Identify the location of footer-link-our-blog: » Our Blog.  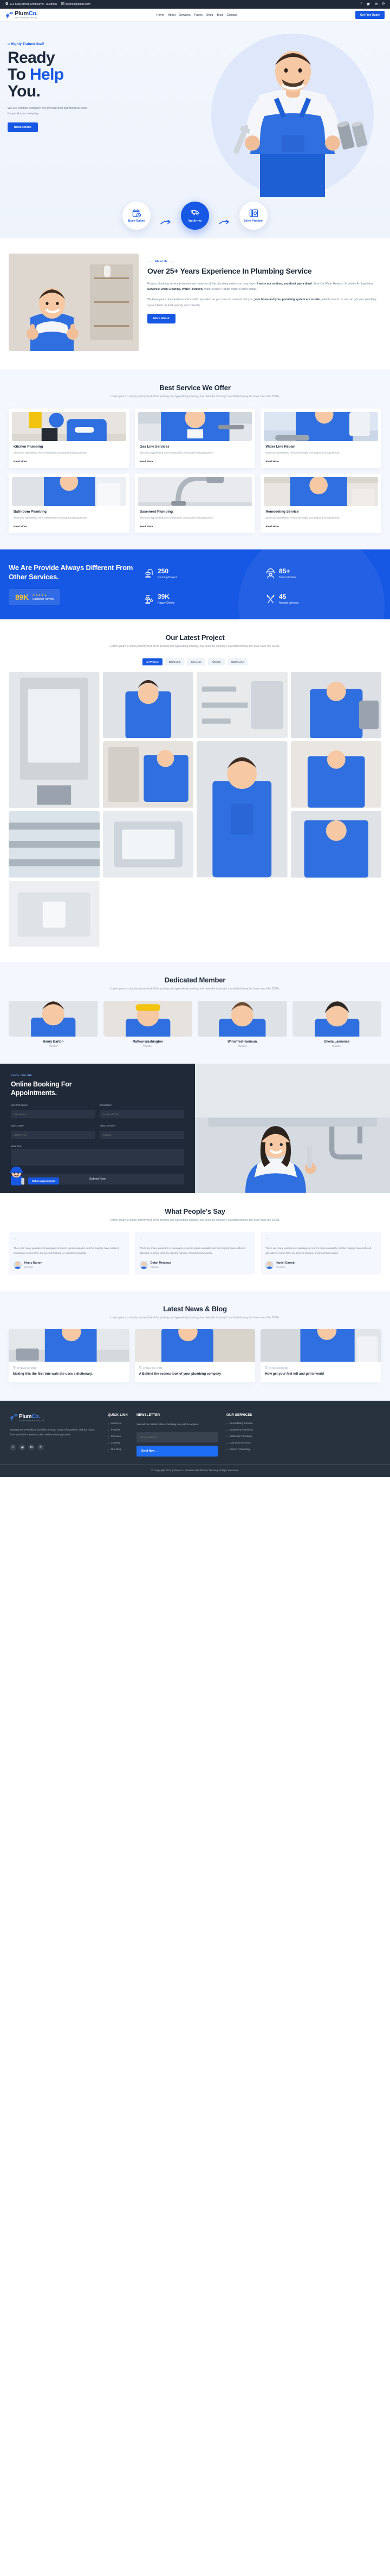
(118, 1449).